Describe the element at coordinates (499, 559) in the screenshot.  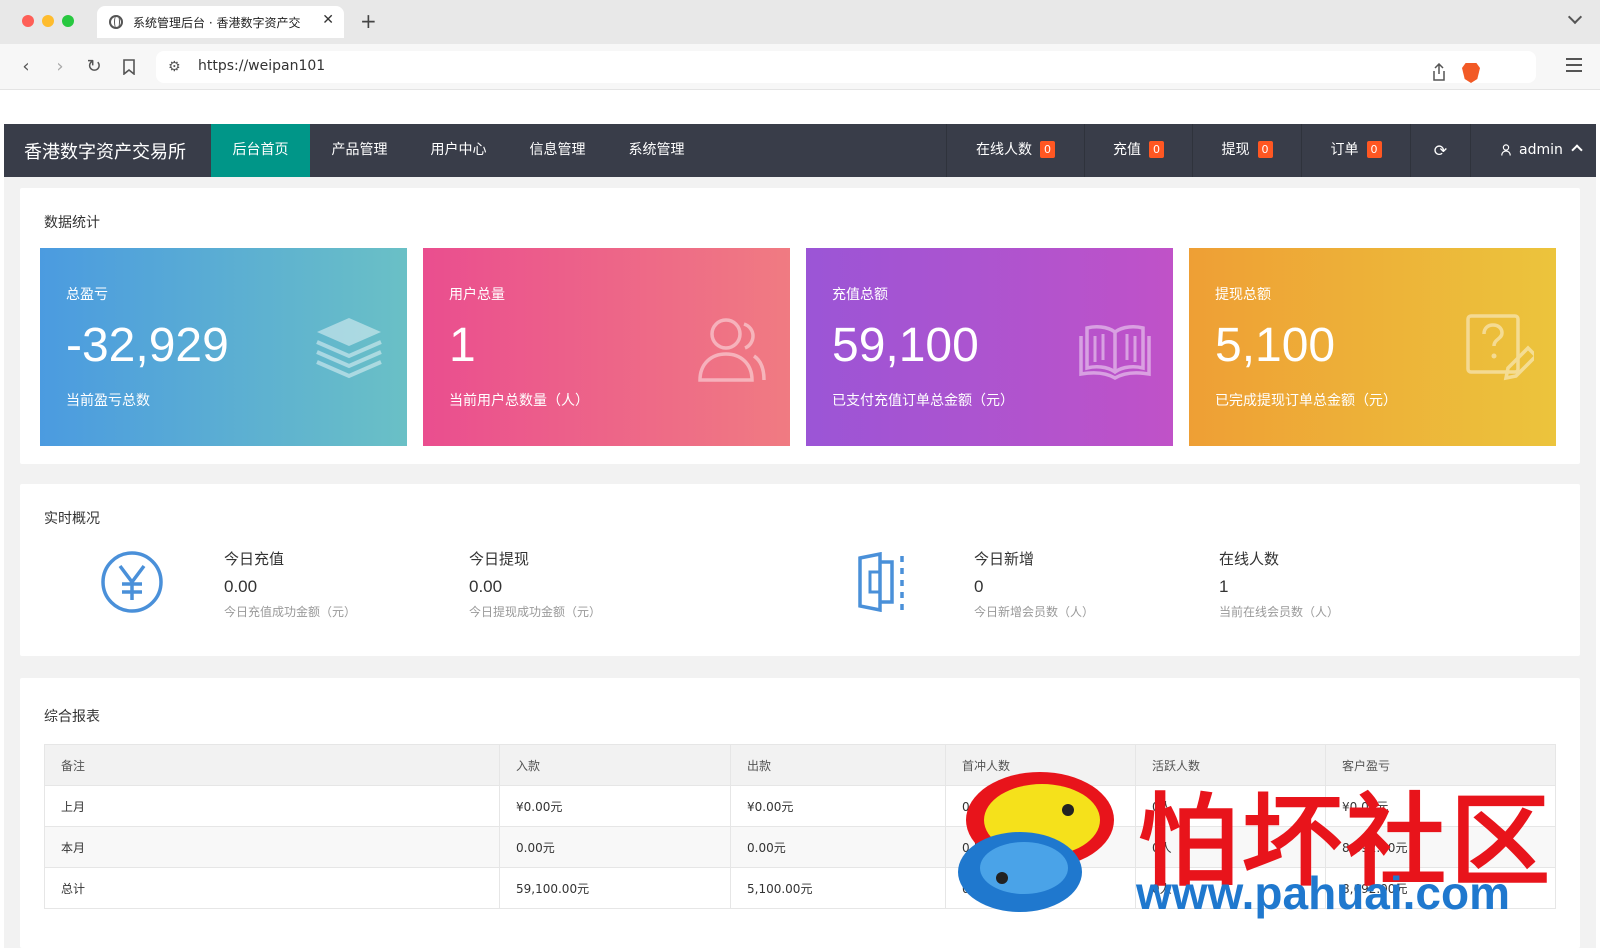
I see `stat-label: 今日提现` at that location.